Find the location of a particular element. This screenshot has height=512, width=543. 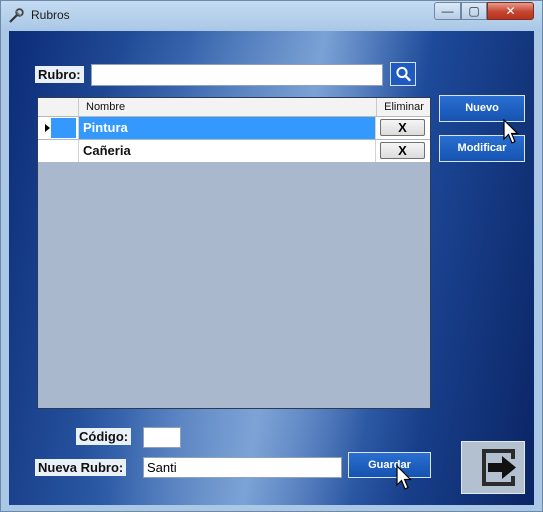

exit-button is located at coordinates (493, 467).